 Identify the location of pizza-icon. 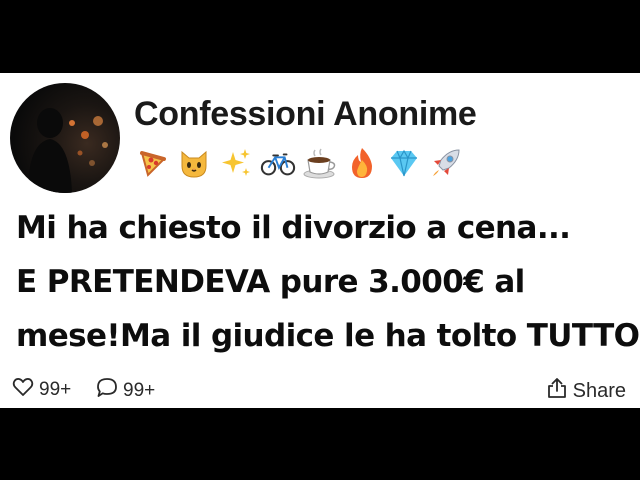
(152, 163).